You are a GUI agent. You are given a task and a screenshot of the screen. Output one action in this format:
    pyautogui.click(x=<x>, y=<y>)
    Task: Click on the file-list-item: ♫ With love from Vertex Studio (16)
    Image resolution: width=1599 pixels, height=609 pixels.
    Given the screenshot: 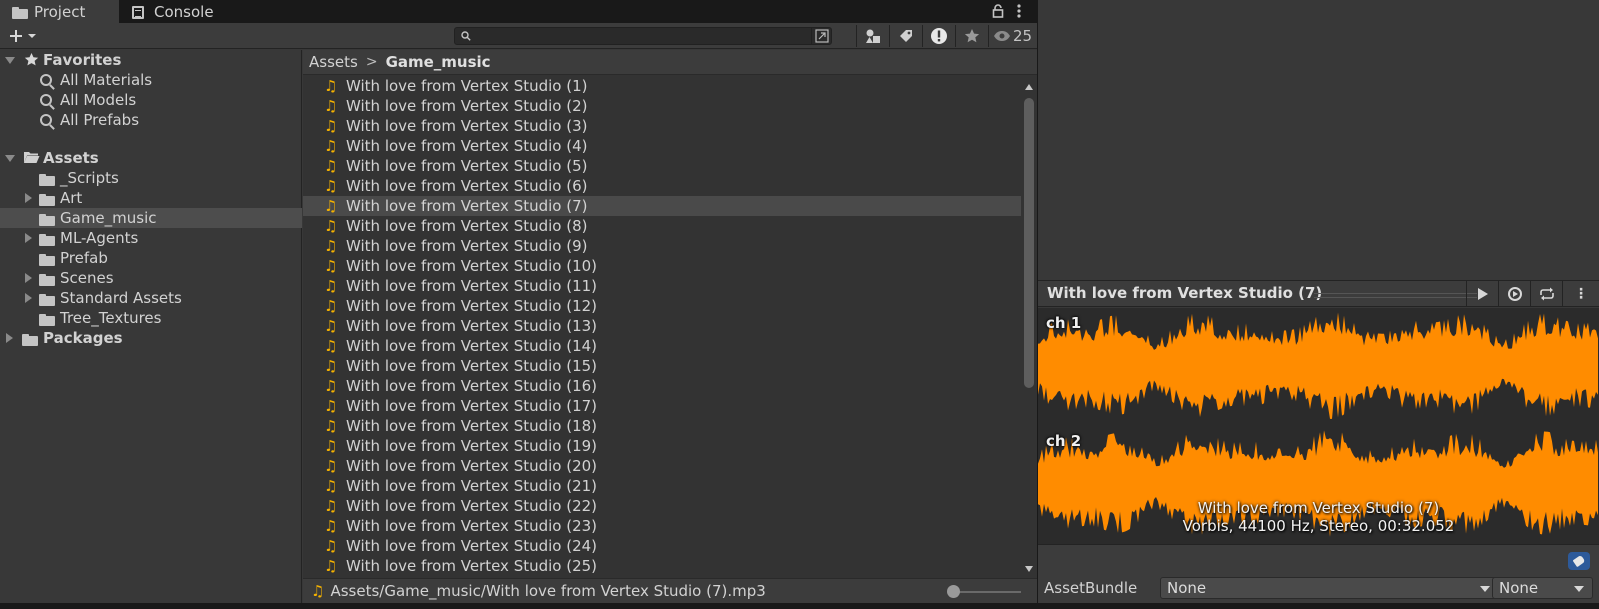 What is the action you would take?
    pyautogui.click(x=662, y=386)
    